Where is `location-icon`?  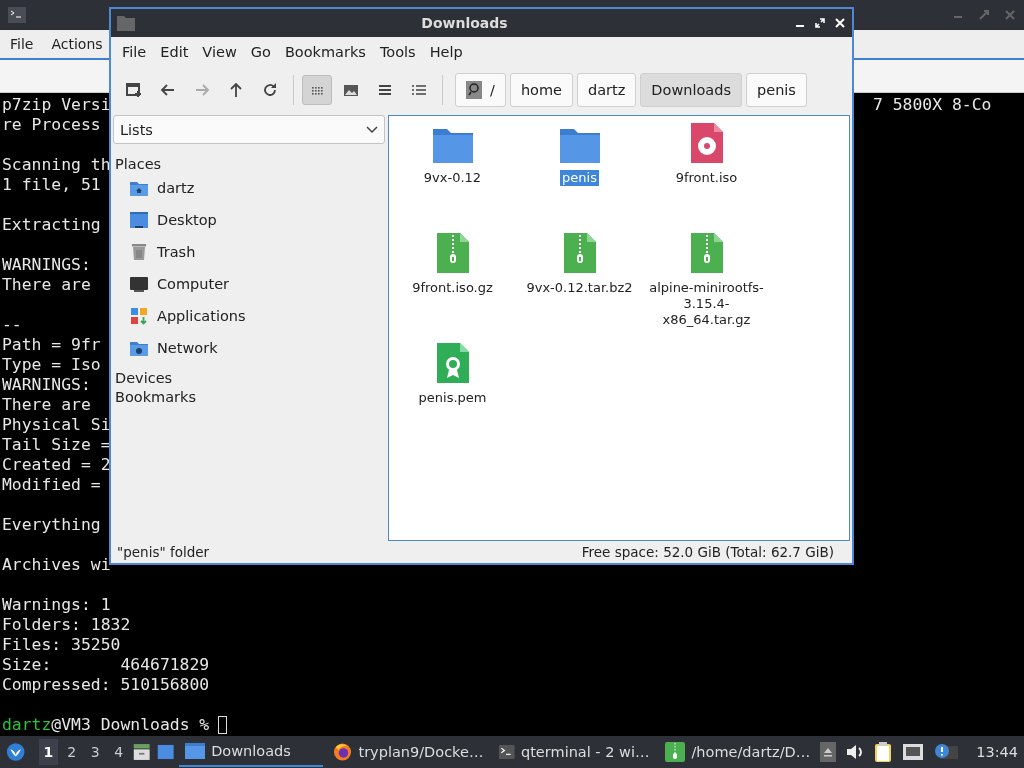 location-icon is located at coordinates (474, 90).